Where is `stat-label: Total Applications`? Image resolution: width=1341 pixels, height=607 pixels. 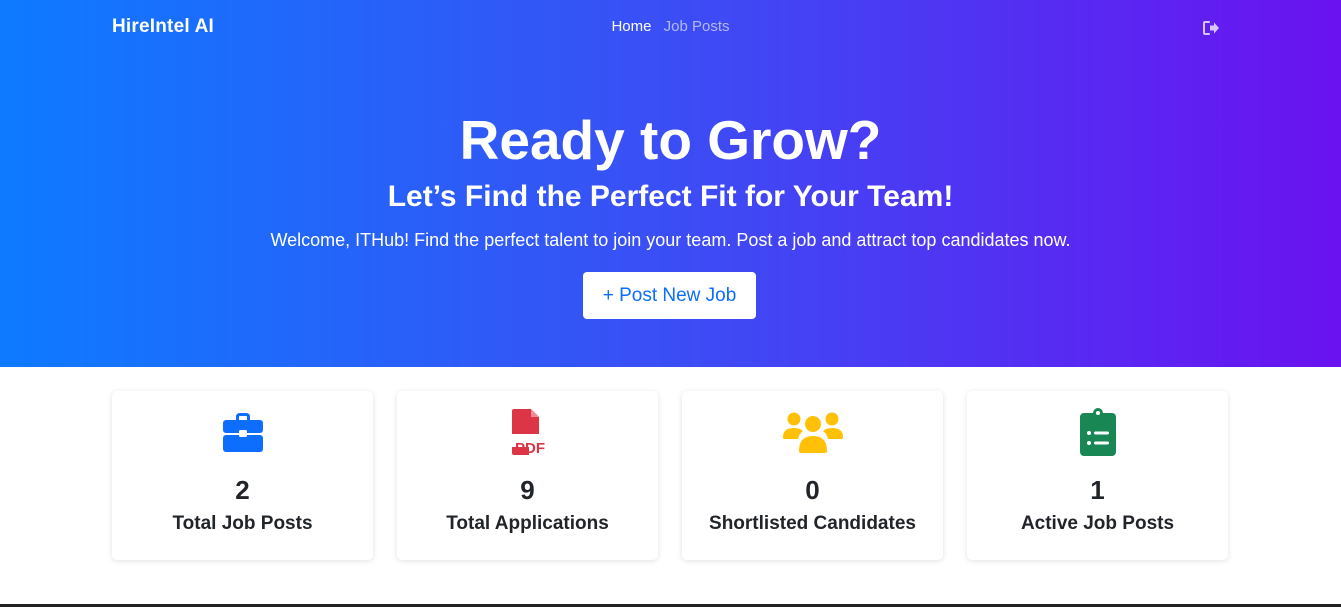 stat-label: Total Applications is located at coordinates (527, 523).